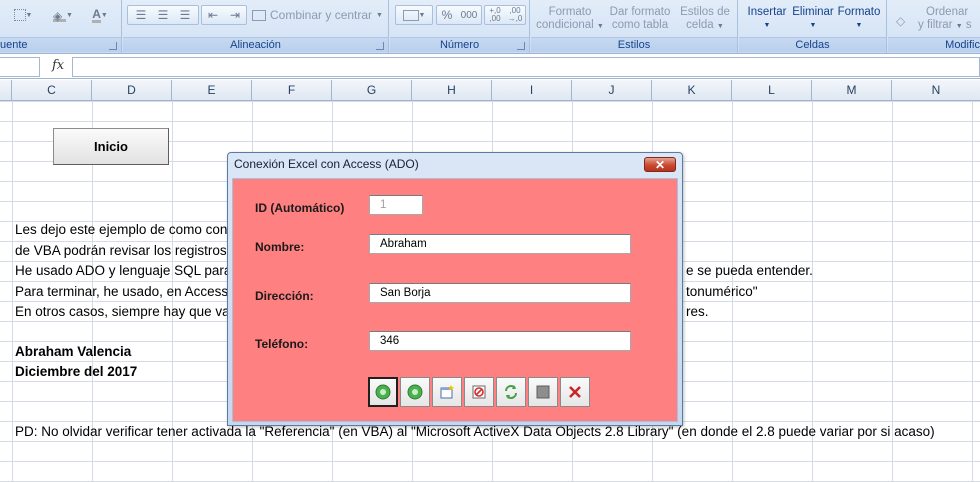 The image size is (980, 482). I want to click on alignment-group-label: Alineación, so click(255, 44).